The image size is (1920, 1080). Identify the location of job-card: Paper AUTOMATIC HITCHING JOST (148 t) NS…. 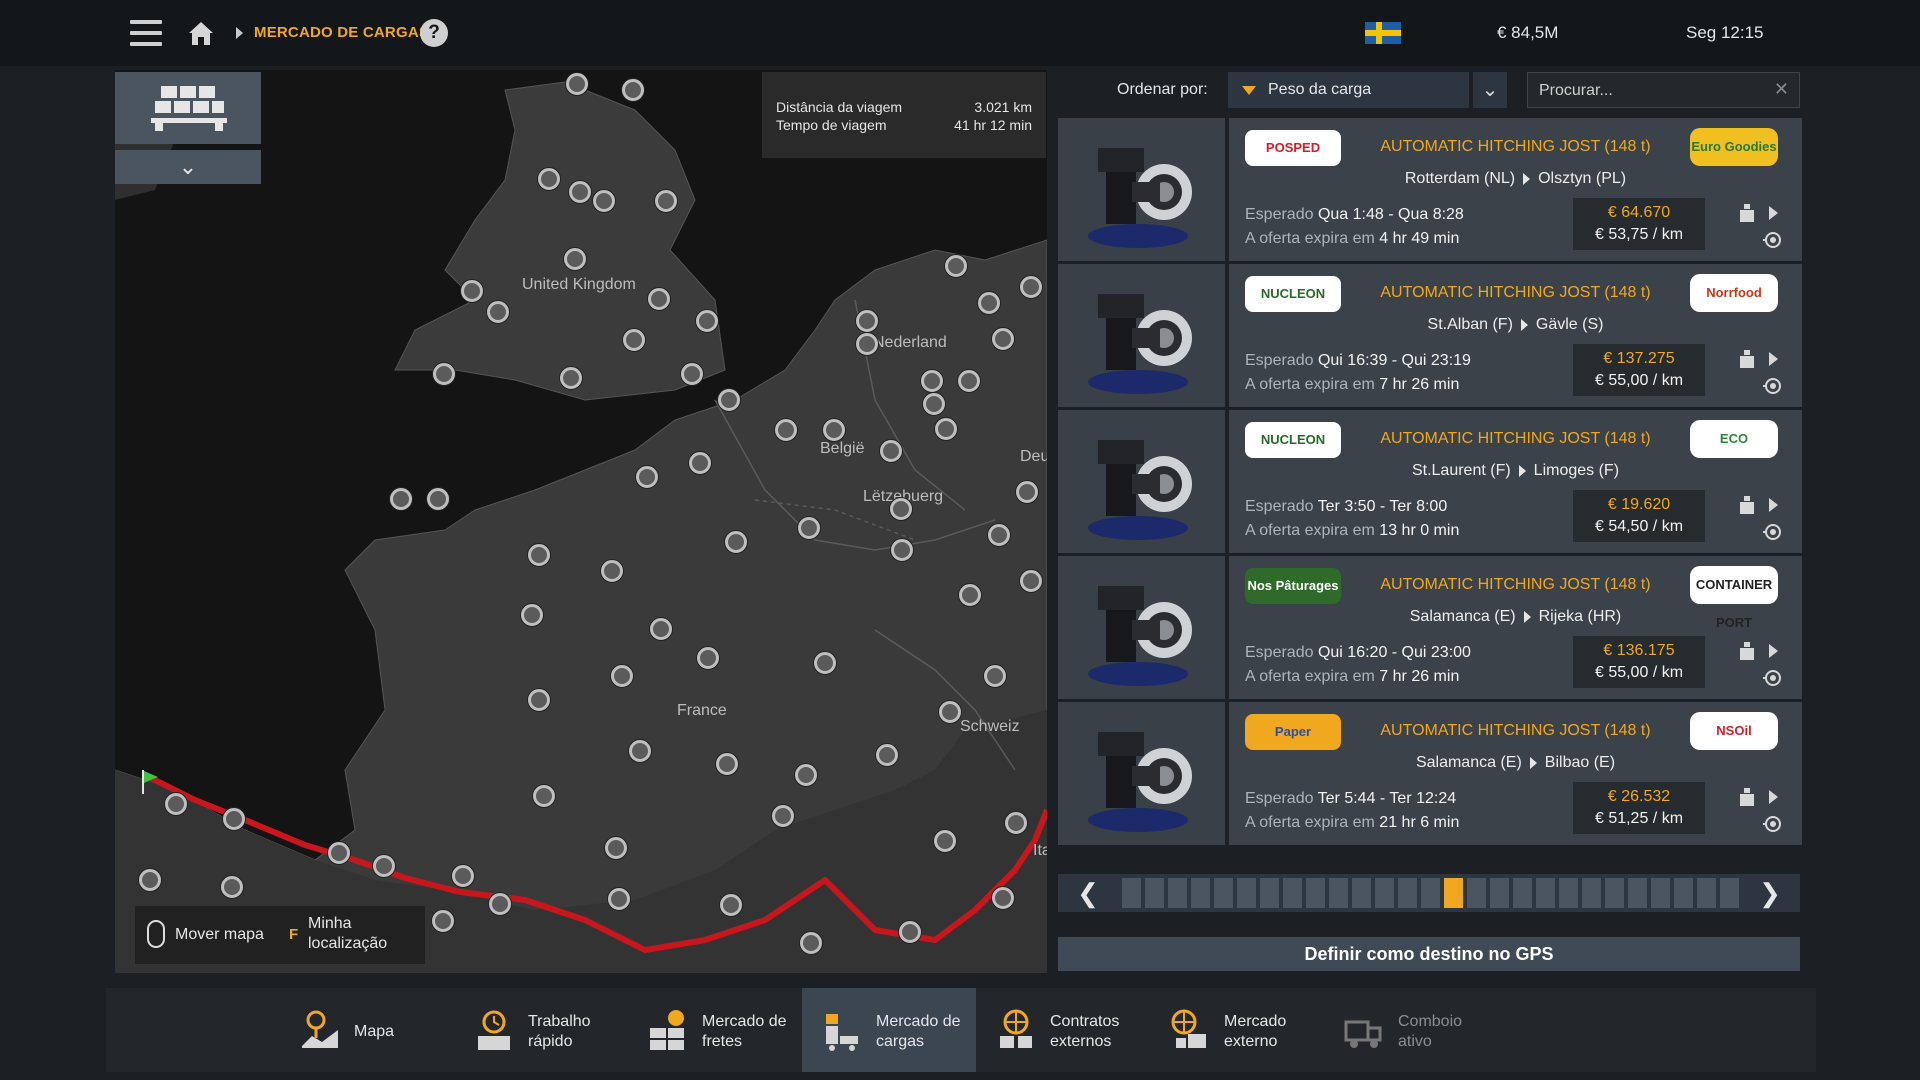
(1430, 773).